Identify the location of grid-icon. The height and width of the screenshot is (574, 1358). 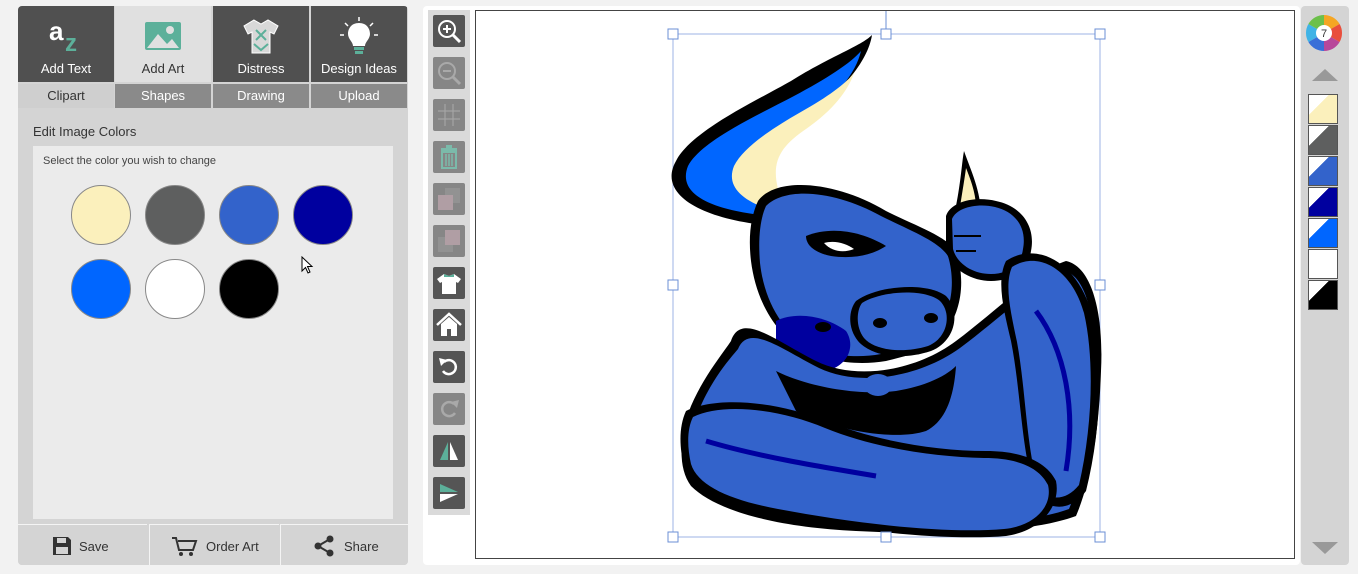
(449, 115).